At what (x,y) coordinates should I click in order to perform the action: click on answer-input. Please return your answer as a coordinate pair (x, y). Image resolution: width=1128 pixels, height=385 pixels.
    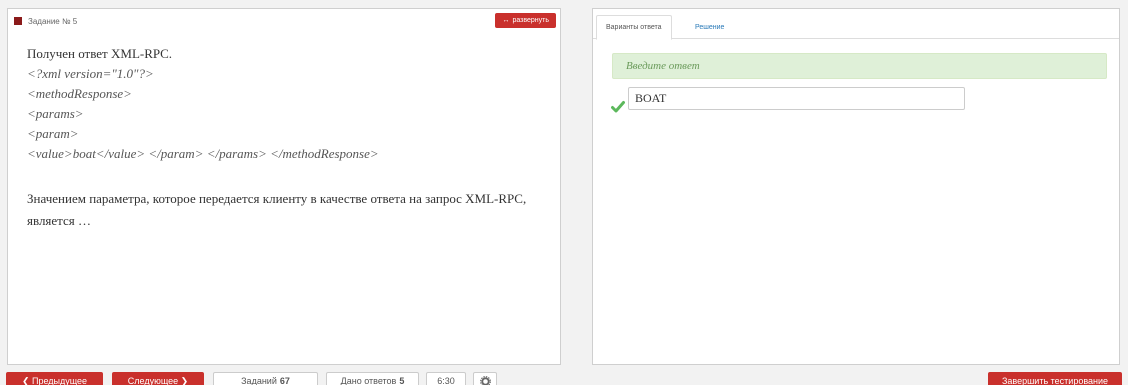
    Looking at the image, I should click on (796, 98).